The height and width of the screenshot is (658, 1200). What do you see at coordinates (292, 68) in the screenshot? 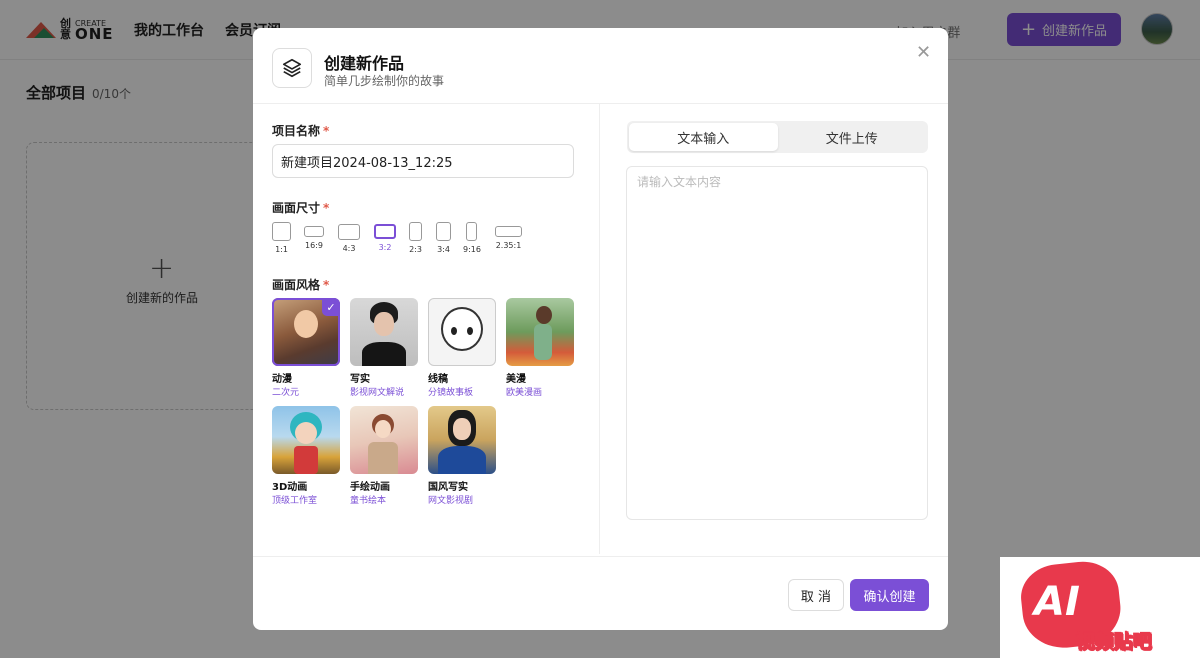
I see `layers-icon` at bounding box center [292, 68].